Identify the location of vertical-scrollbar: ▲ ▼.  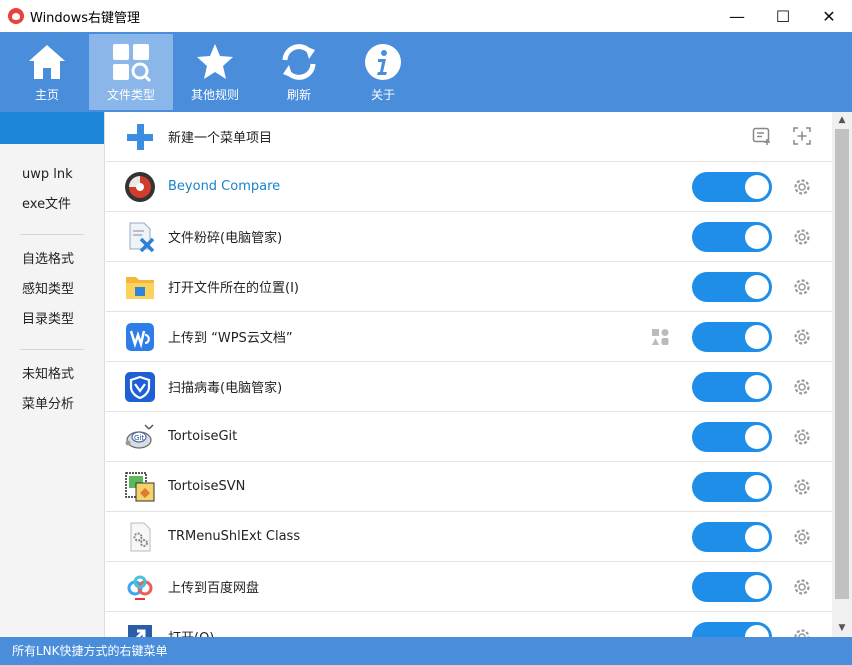
(842, 374).